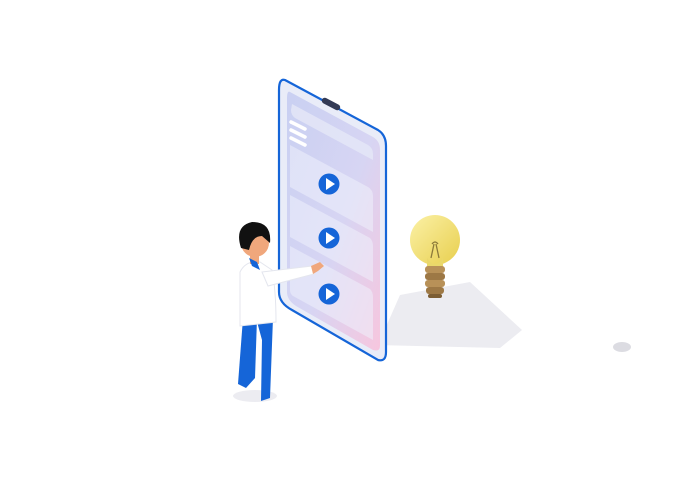  I want to click on smartphone-icon, so click(332, 220).